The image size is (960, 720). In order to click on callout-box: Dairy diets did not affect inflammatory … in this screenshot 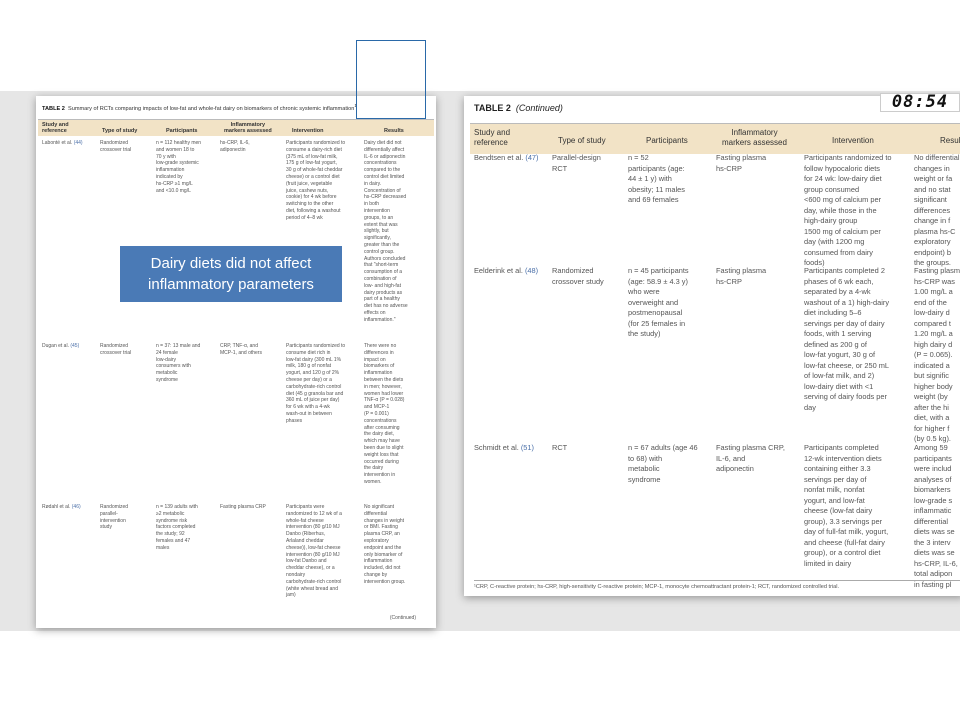, I will do `click(231, 274)`.